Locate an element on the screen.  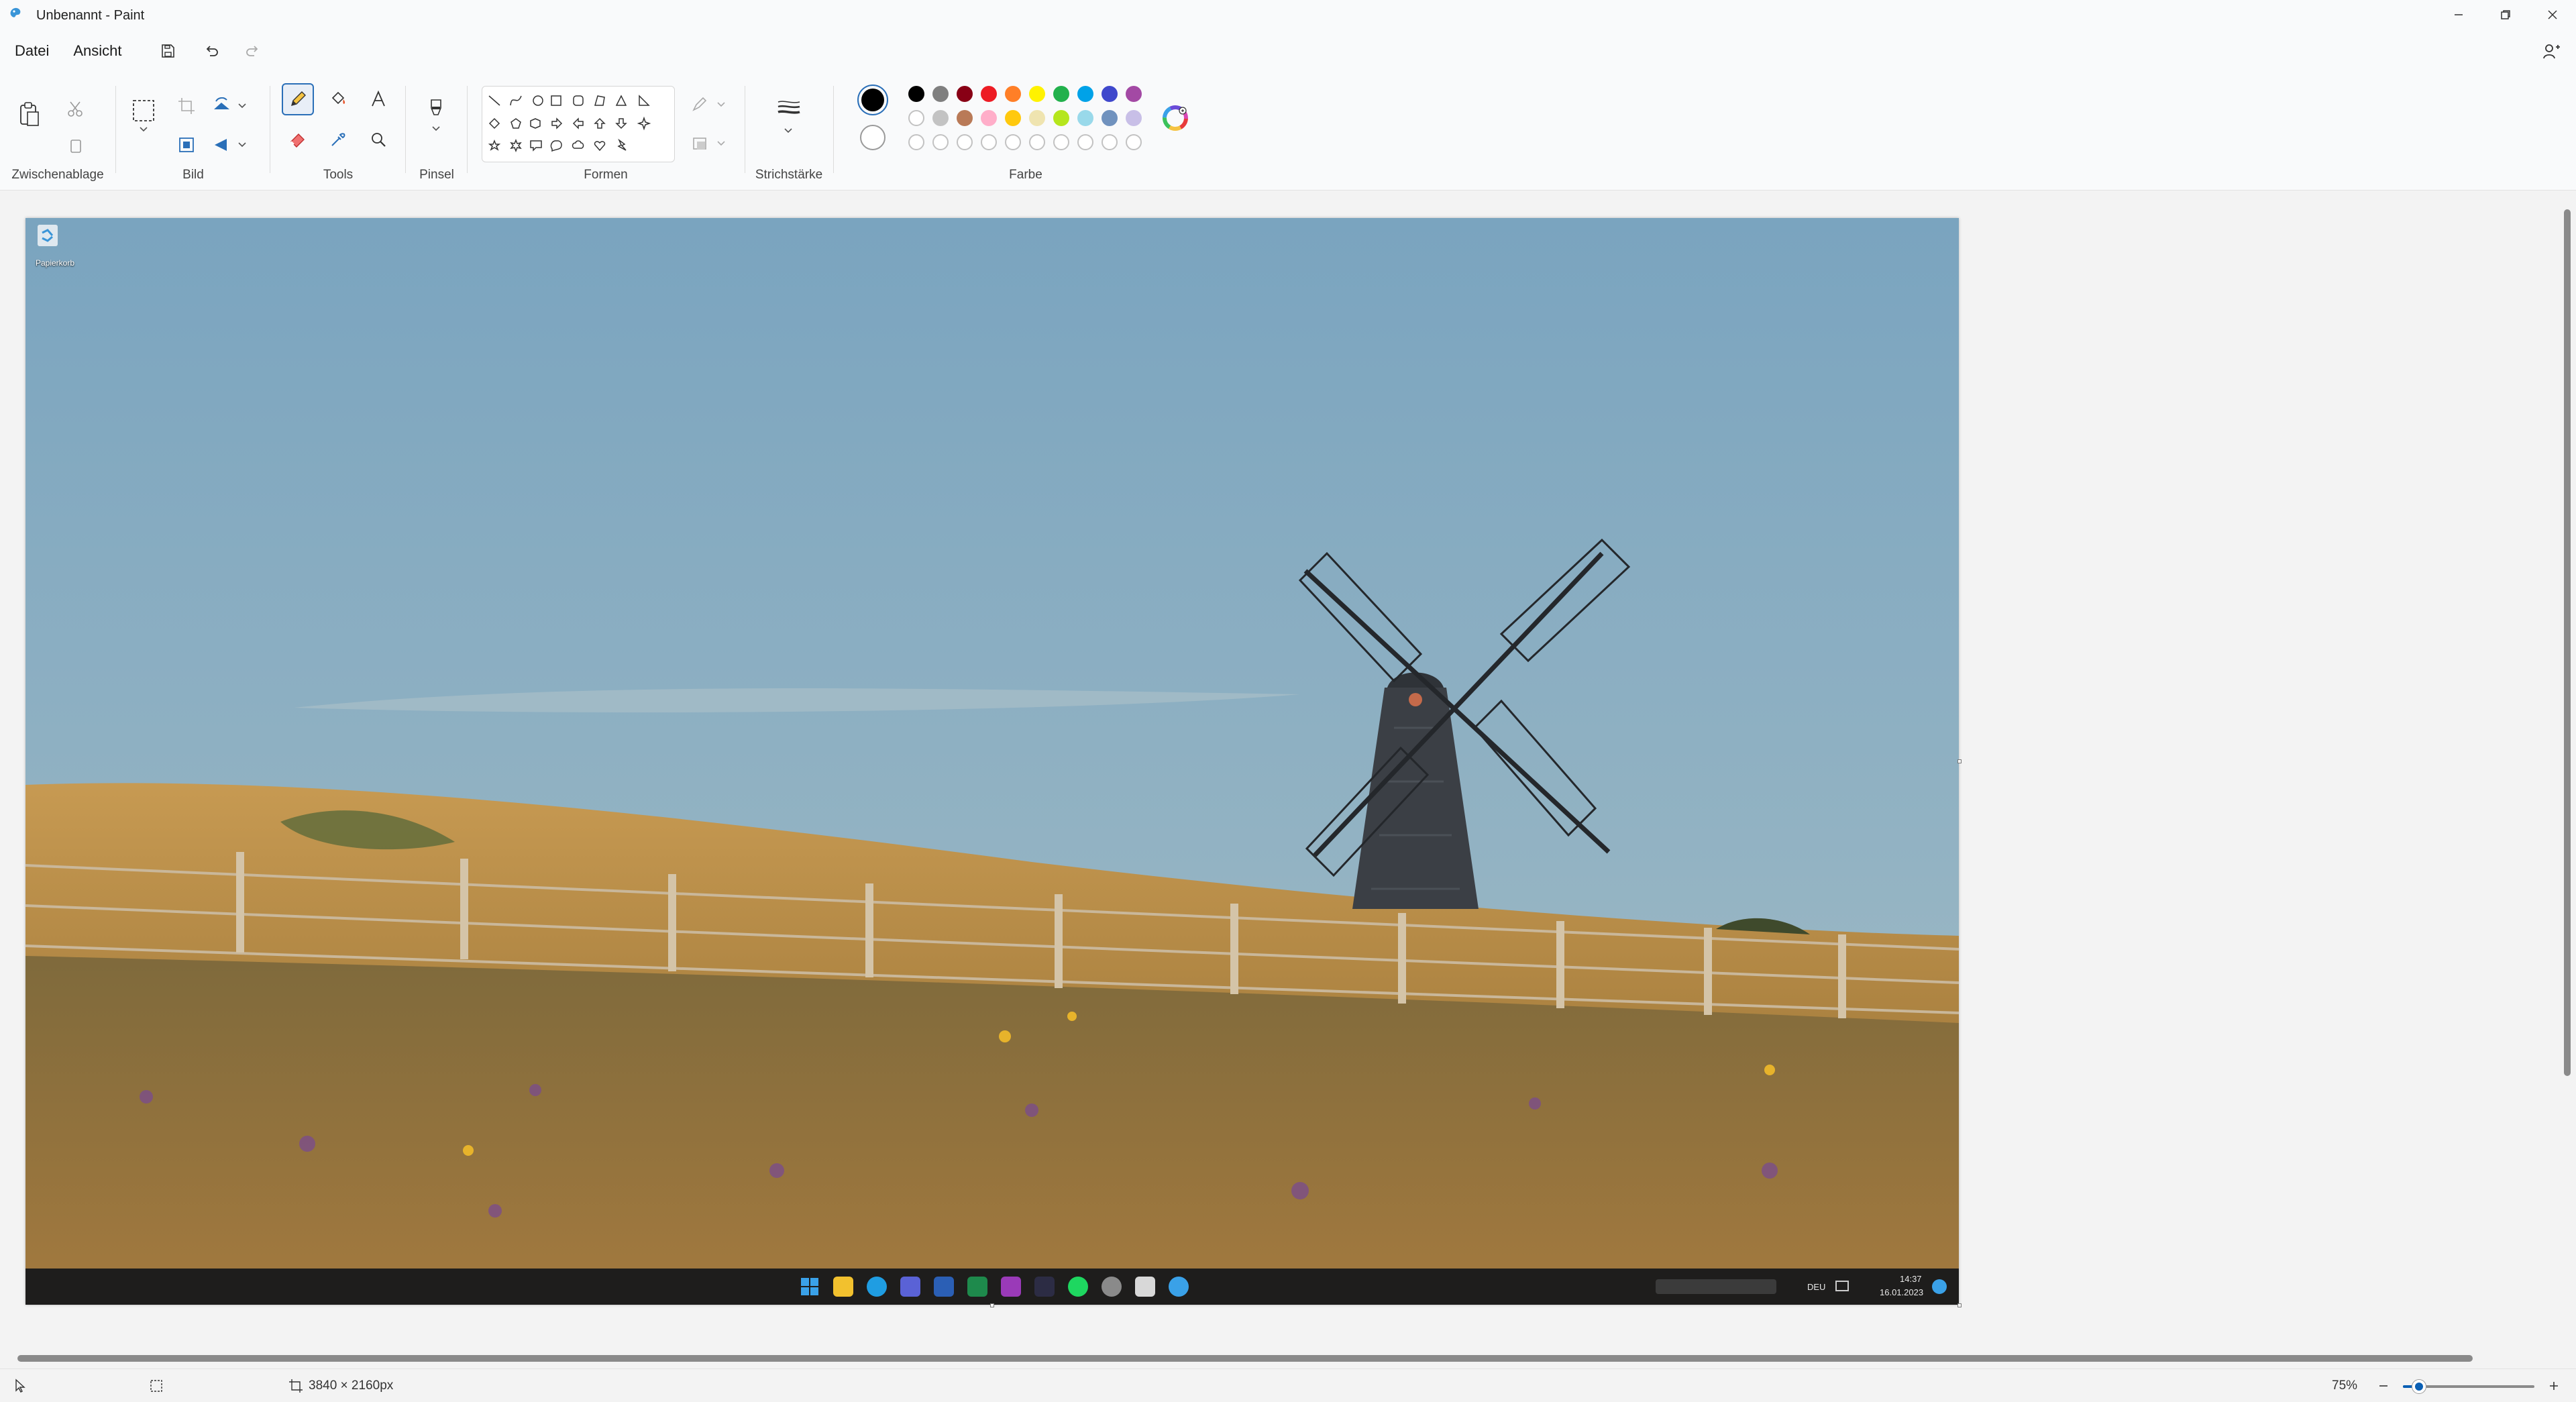
outline-button is located at coordinates (710, 105).